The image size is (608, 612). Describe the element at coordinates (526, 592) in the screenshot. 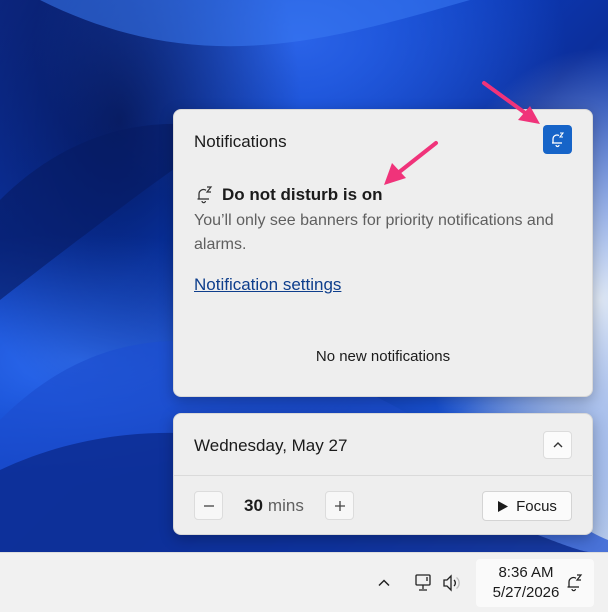

I see `clock-date: 5/27/2026` at that location.